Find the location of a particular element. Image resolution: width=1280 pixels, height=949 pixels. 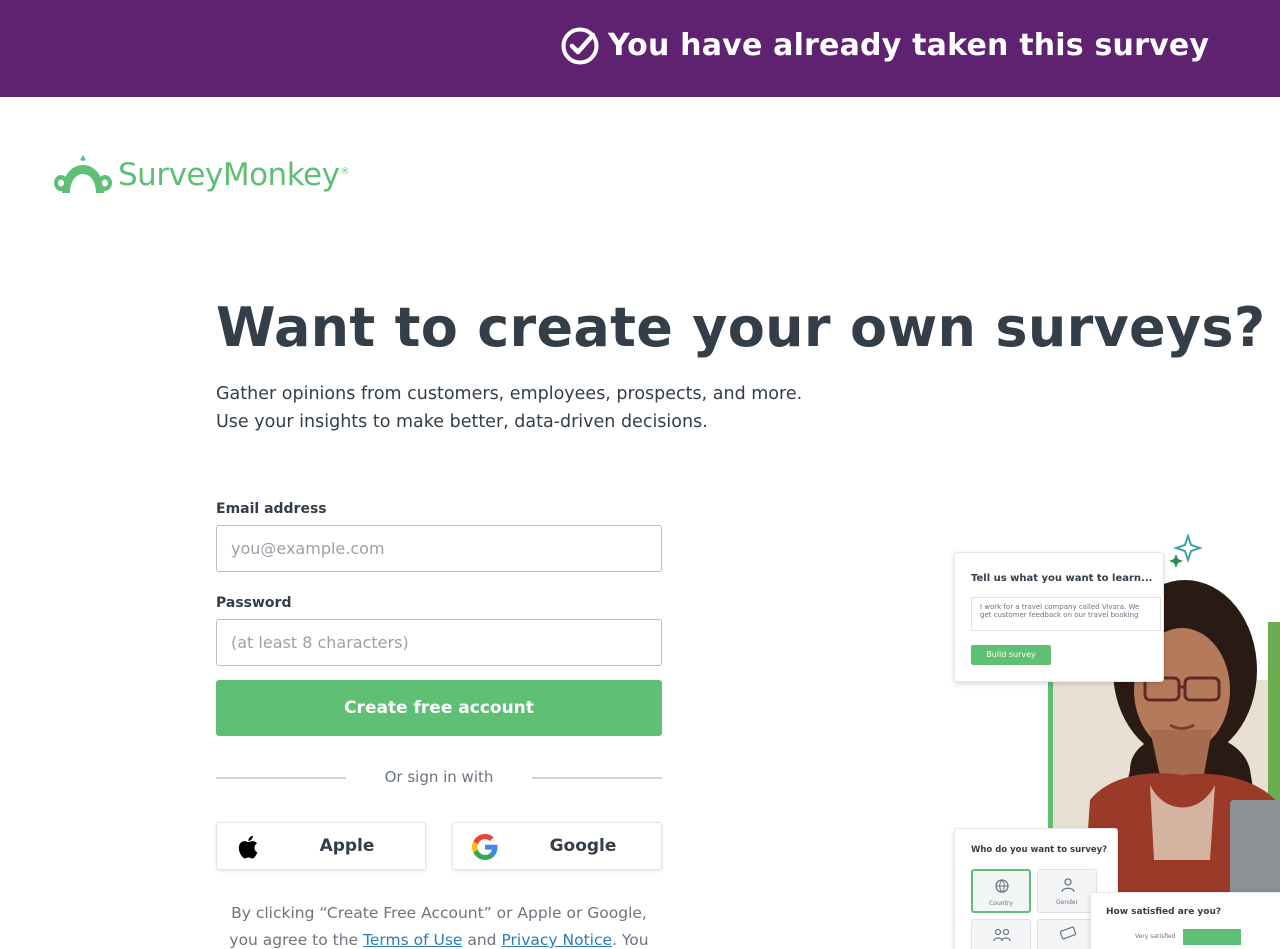

promo-accent-bar is located at coordinates (1050, 755).